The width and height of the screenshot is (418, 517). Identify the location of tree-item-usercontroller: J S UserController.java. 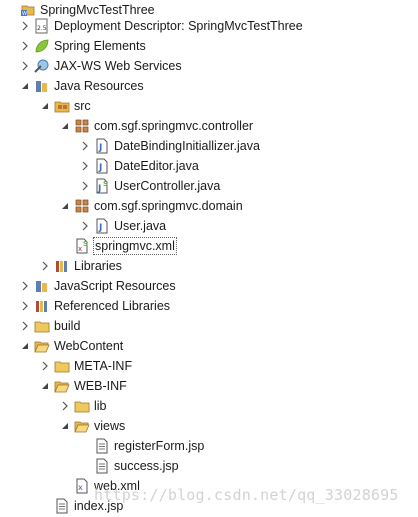
(209, 186).